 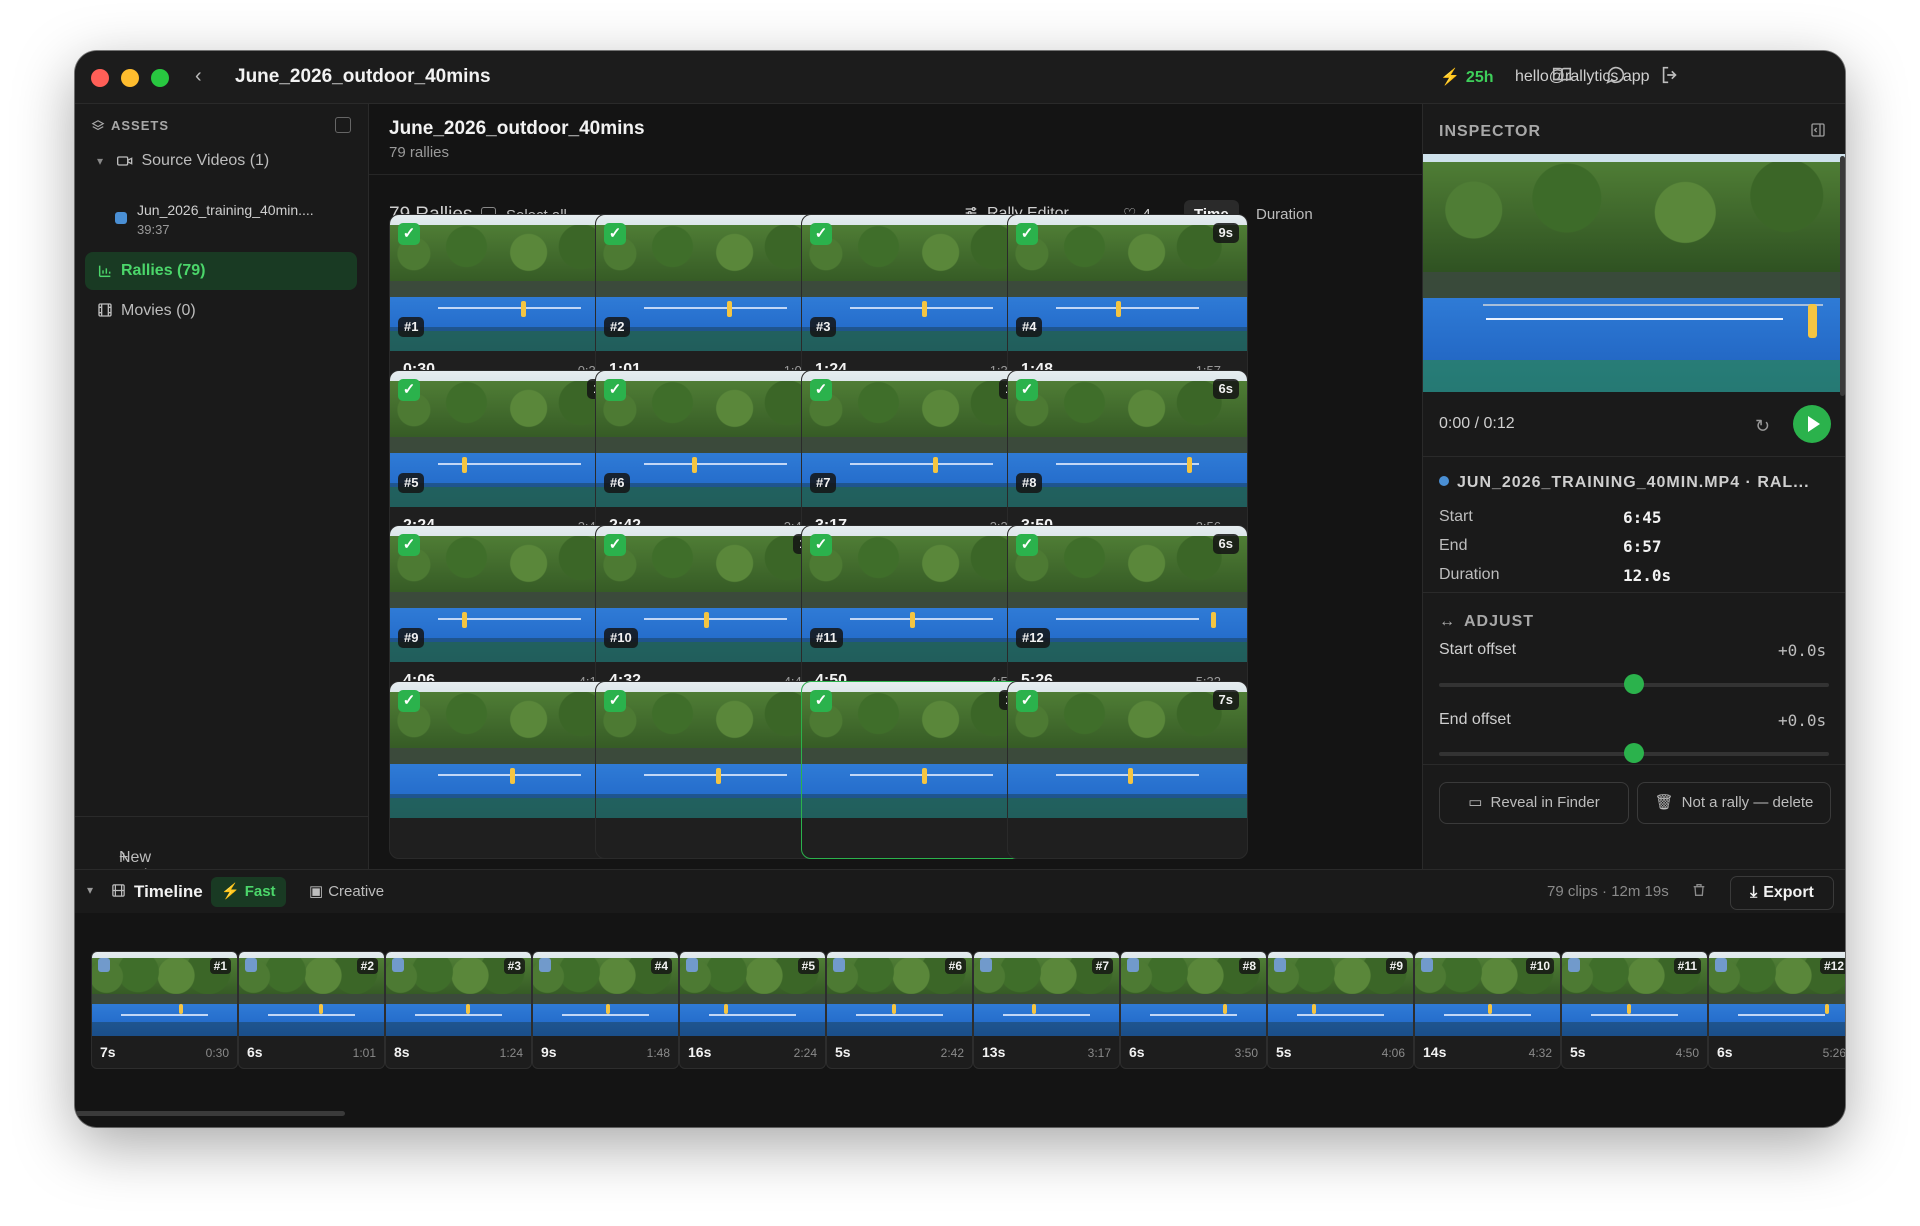 What do you see at coordinates (1534, 803) in the screenshot?
I see `reveal-in-finder-button: ▭ Reveal in Finder` at bounding box center [1534, 803].